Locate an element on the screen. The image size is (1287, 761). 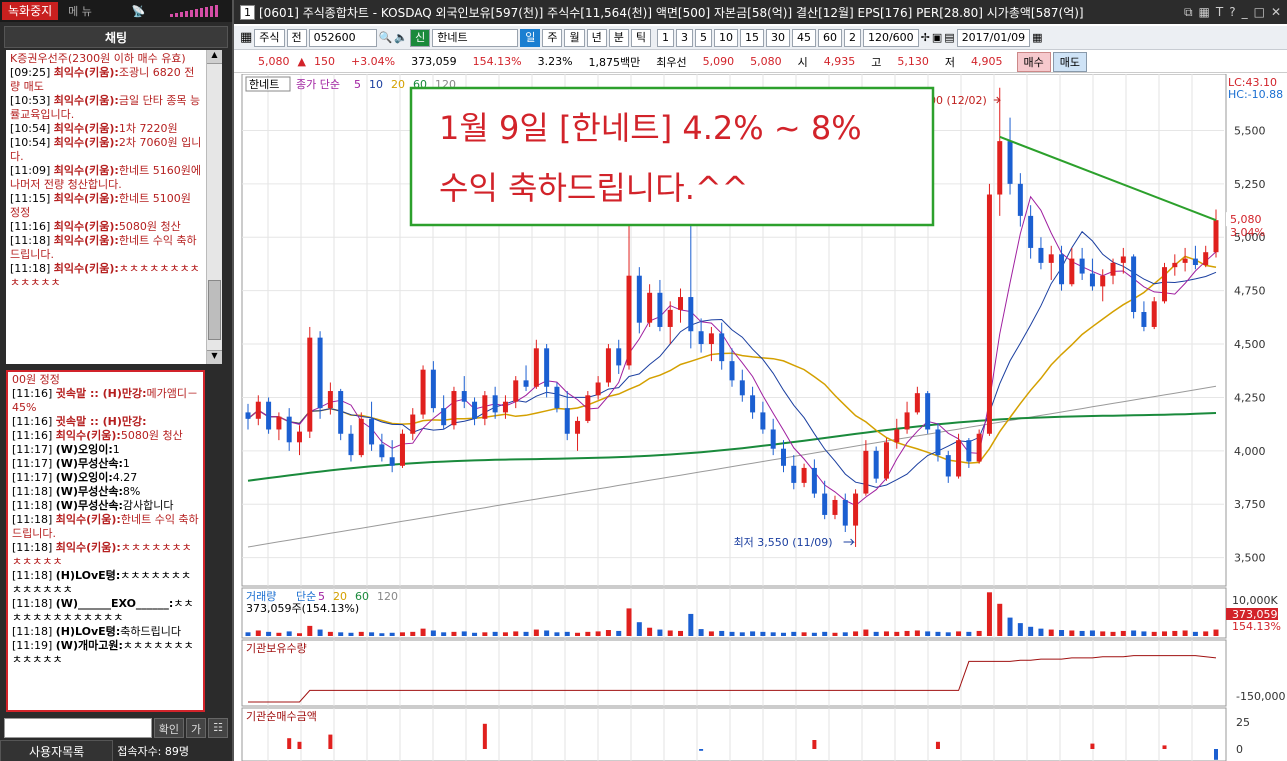
grid-icon: ▦ is located at coordinates (1204, 12).